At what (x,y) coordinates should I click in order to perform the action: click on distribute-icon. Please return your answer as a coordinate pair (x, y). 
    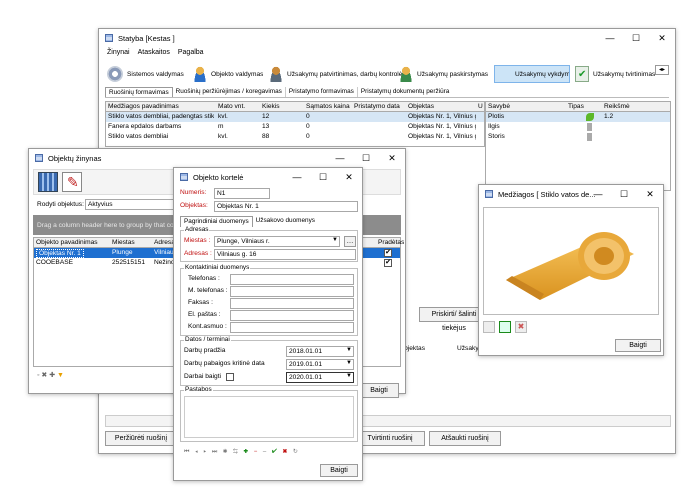
    Looking at the image, I should click on (406, 74).